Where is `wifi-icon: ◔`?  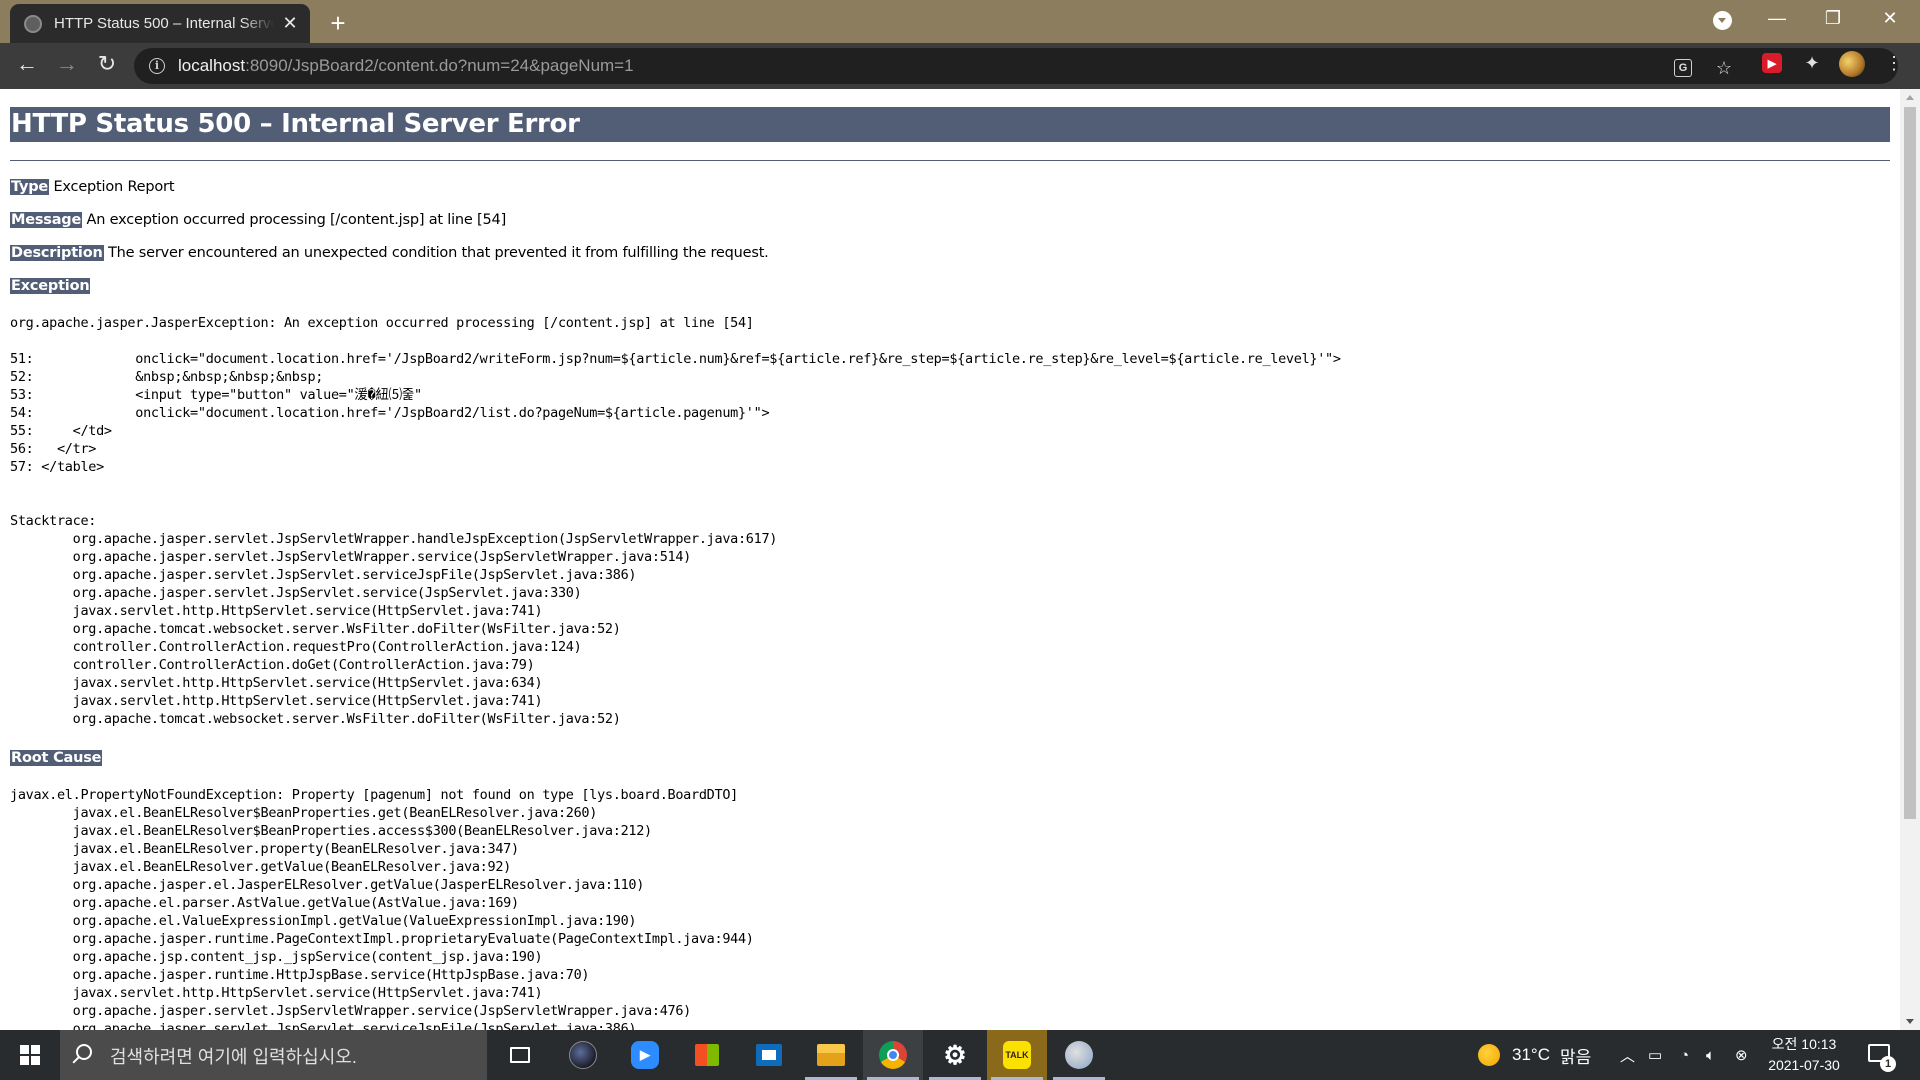 wifi-icon: ◔ is located at coordinates (1684, 1055).